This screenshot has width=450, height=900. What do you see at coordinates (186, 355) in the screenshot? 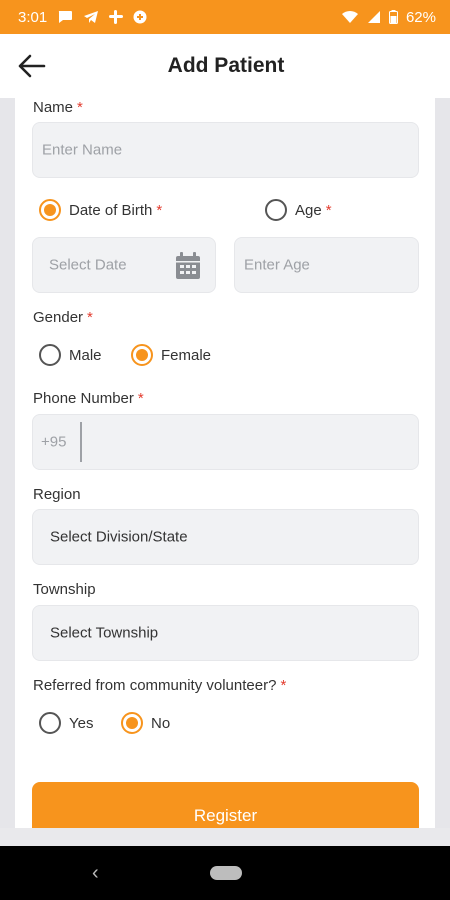
I see `gender-female-label: Female` at bounding box center [186, 355].